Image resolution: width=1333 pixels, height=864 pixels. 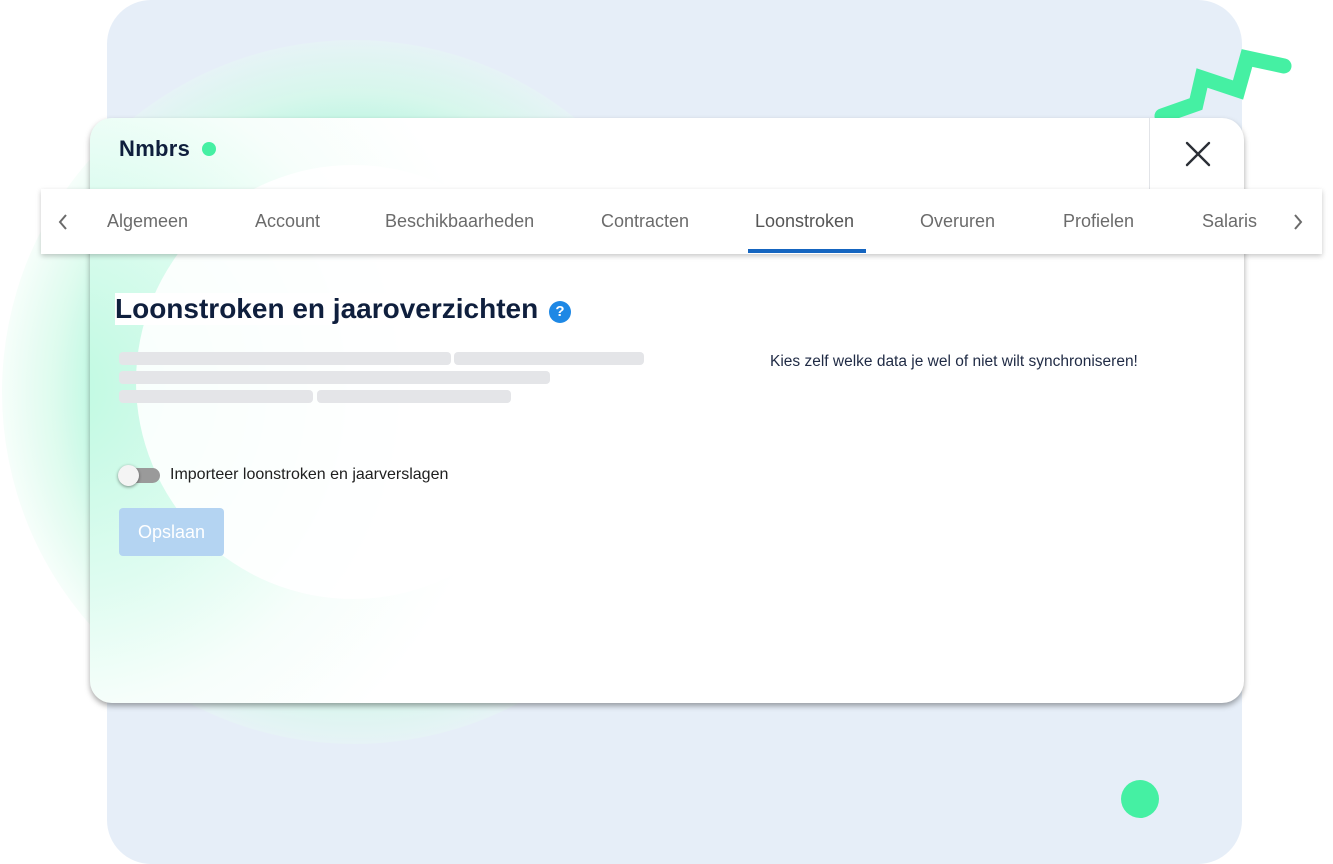 I want to click on status-dot-icon, so click(x=209, y=149).